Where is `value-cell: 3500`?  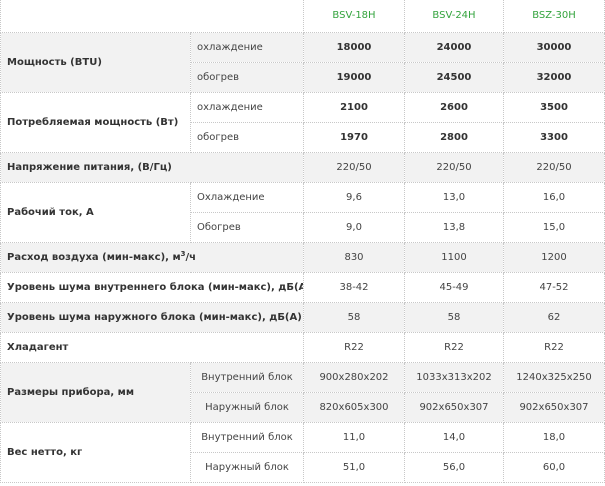 value-cell: 3500 is located at coordinates (554, 107).